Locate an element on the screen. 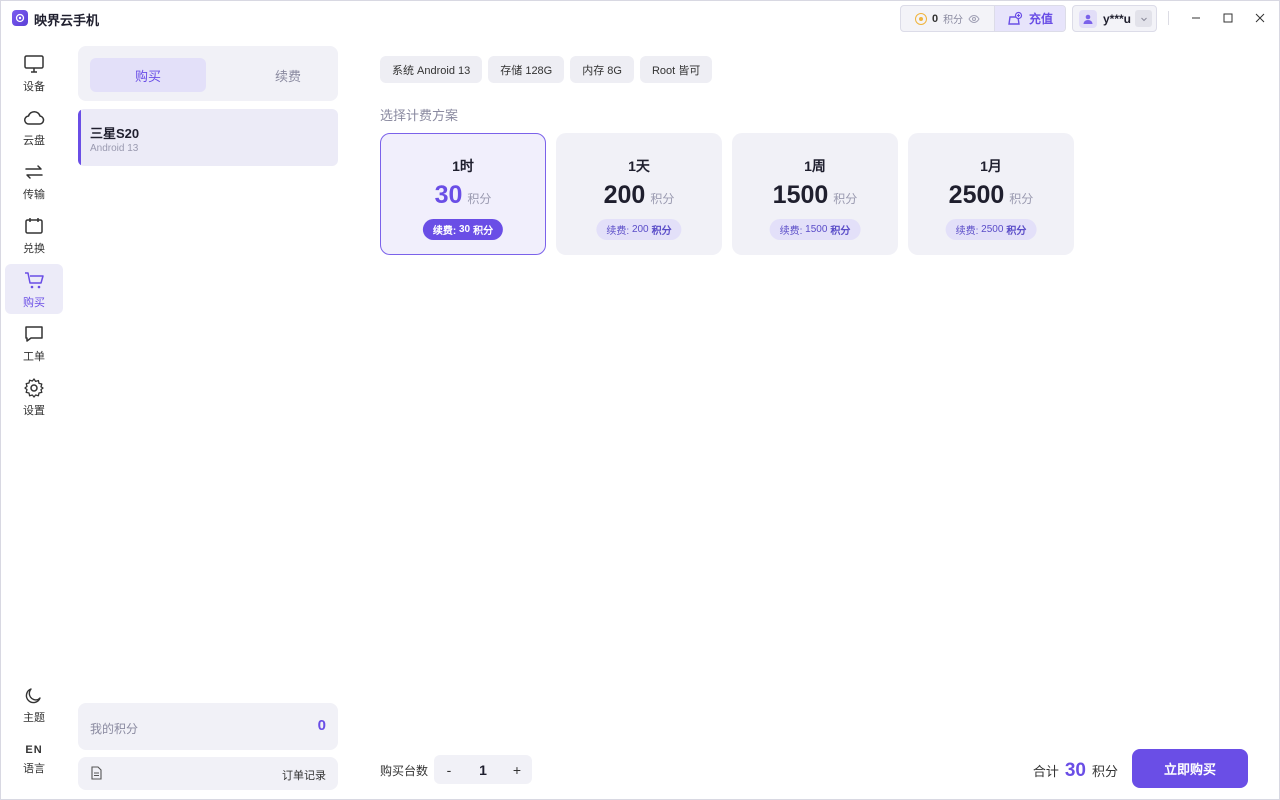  plan-price-row: 1500 积分 is located at coordinates (815, 195).